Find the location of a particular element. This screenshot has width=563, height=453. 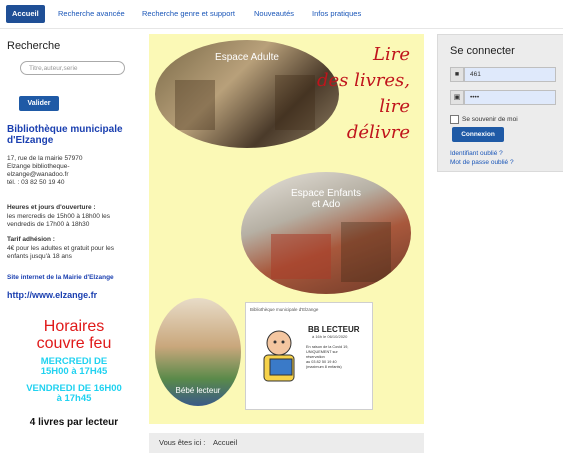

password-field: •••• is located at coordinates (510, 97).